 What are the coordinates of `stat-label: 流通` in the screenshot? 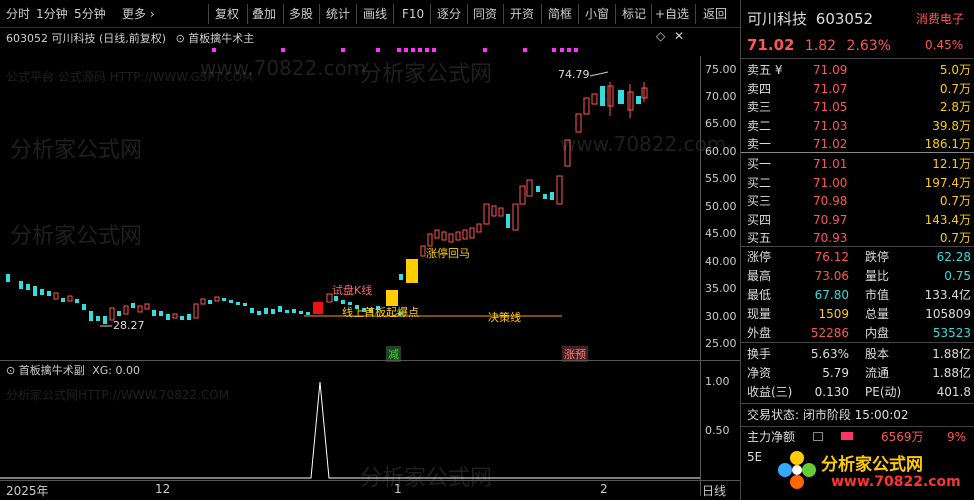 It's located at (877, 373).